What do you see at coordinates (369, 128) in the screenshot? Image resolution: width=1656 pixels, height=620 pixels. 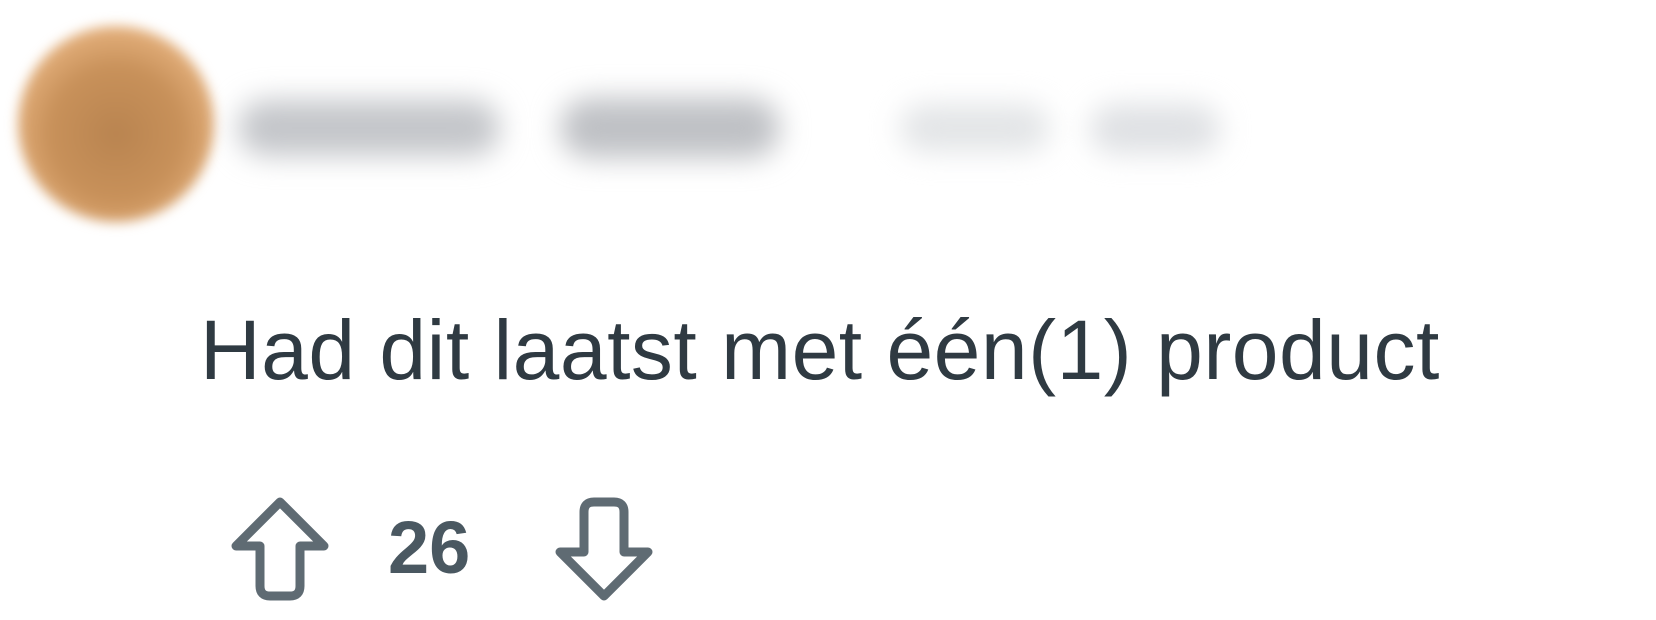 I see `username-redacted` at bounding box center [369, 128].